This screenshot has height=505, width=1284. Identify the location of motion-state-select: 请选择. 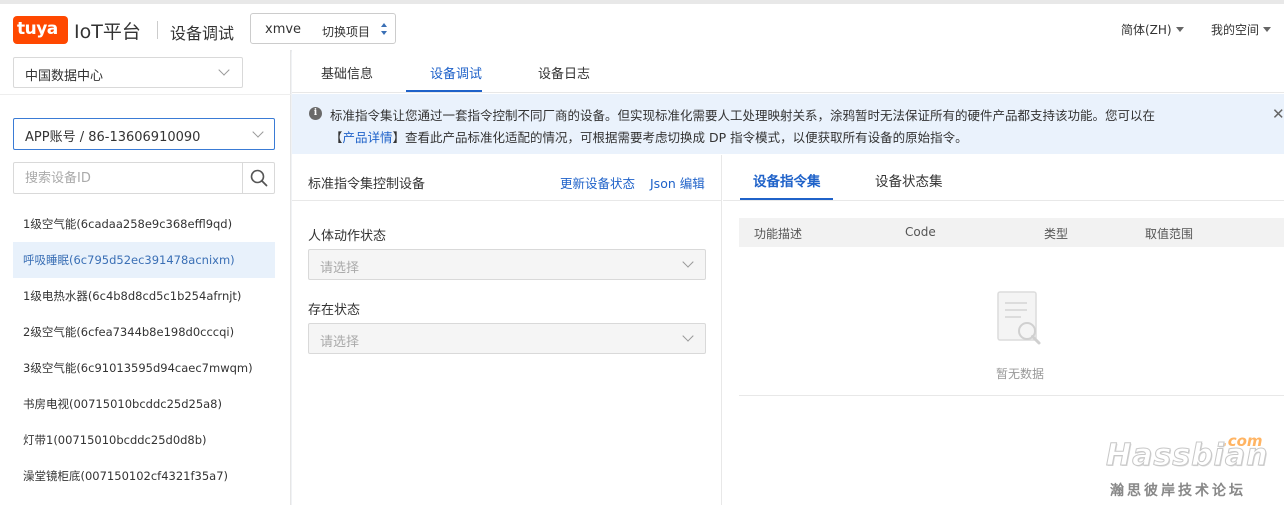
(507, 264).